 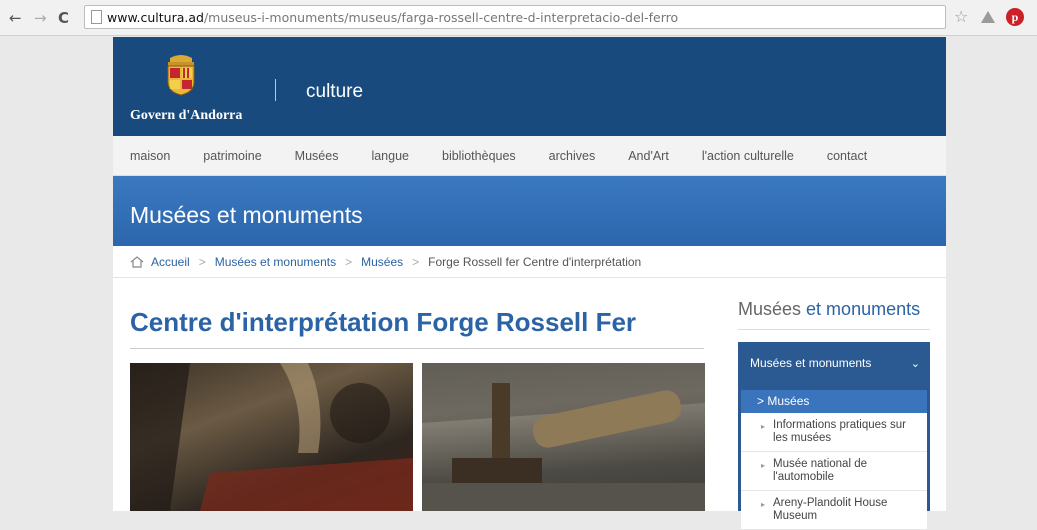 What do you see at coordinates (961, 16) in the screenshot?
I see `bookmark-star-icon: ☆` at bounding box center [961, 16].